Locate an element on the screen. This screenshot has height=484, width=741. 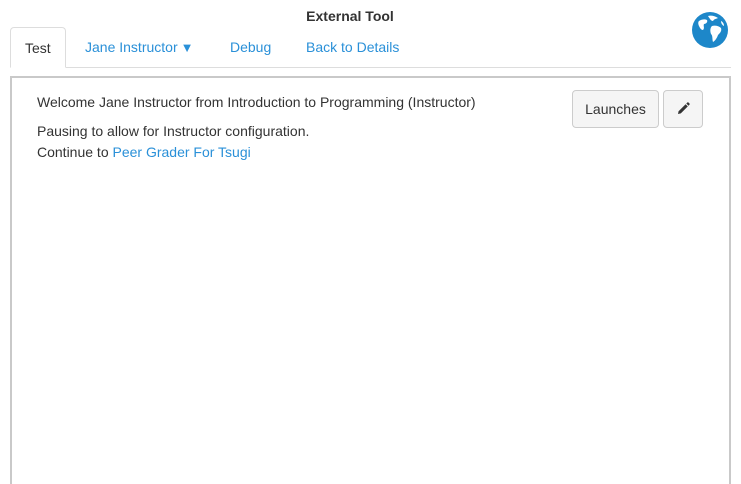
tab-debug-label: Debug is located at coordinates (251, 47).